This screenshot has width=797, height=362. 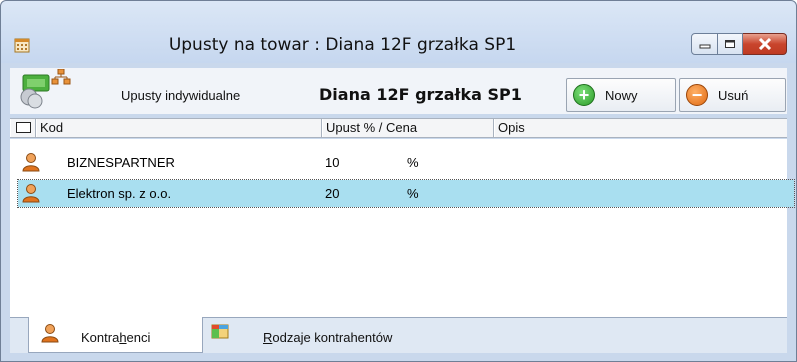 I want to click on discount-type-label: Upusty indywidualne, so click(x=181, y=95).